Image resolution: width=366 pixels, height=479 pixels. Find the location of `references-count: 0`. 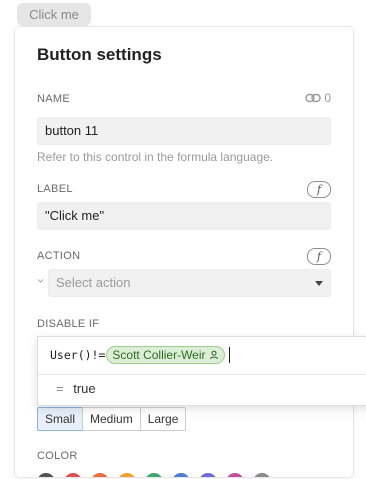

references-count: 0 is located at coordinates (318, 98).